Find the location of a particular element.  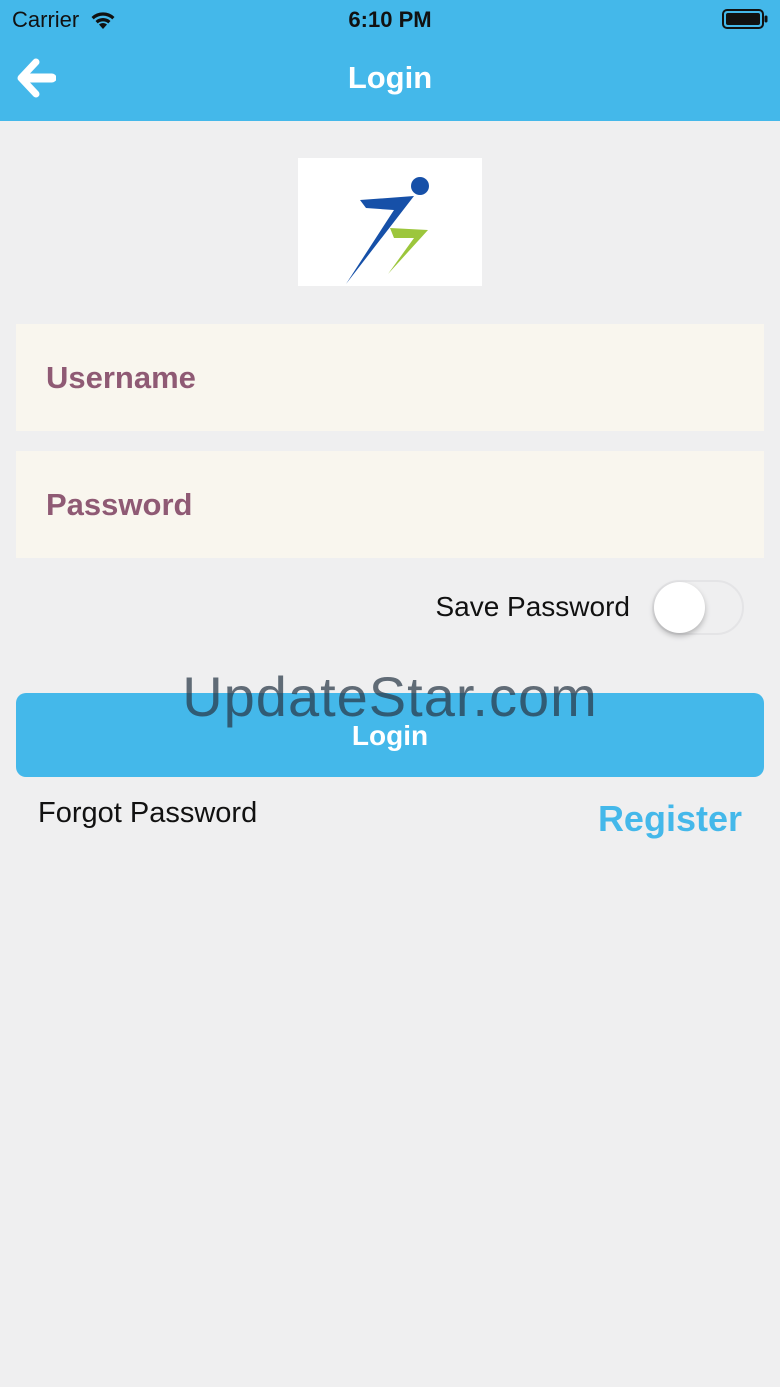

status-time: 6:10 PM is located at coordinates (390, 19).